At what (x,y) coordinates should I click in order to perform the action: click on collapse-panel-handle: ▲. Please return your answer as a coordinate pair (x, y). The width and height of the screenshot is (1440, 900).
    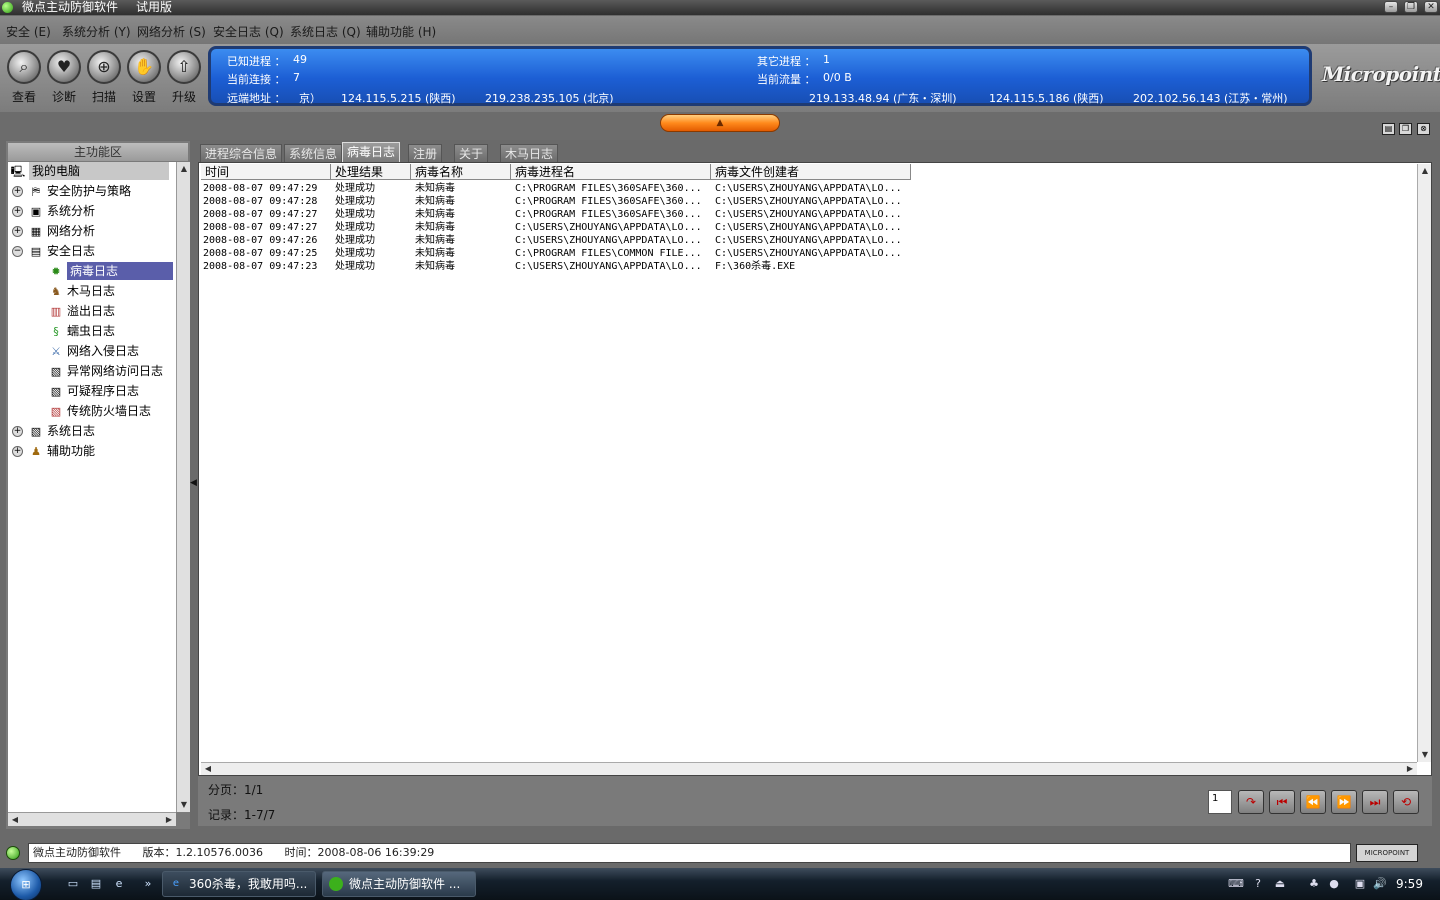
    Looking at the image, I should click on (720, 123).